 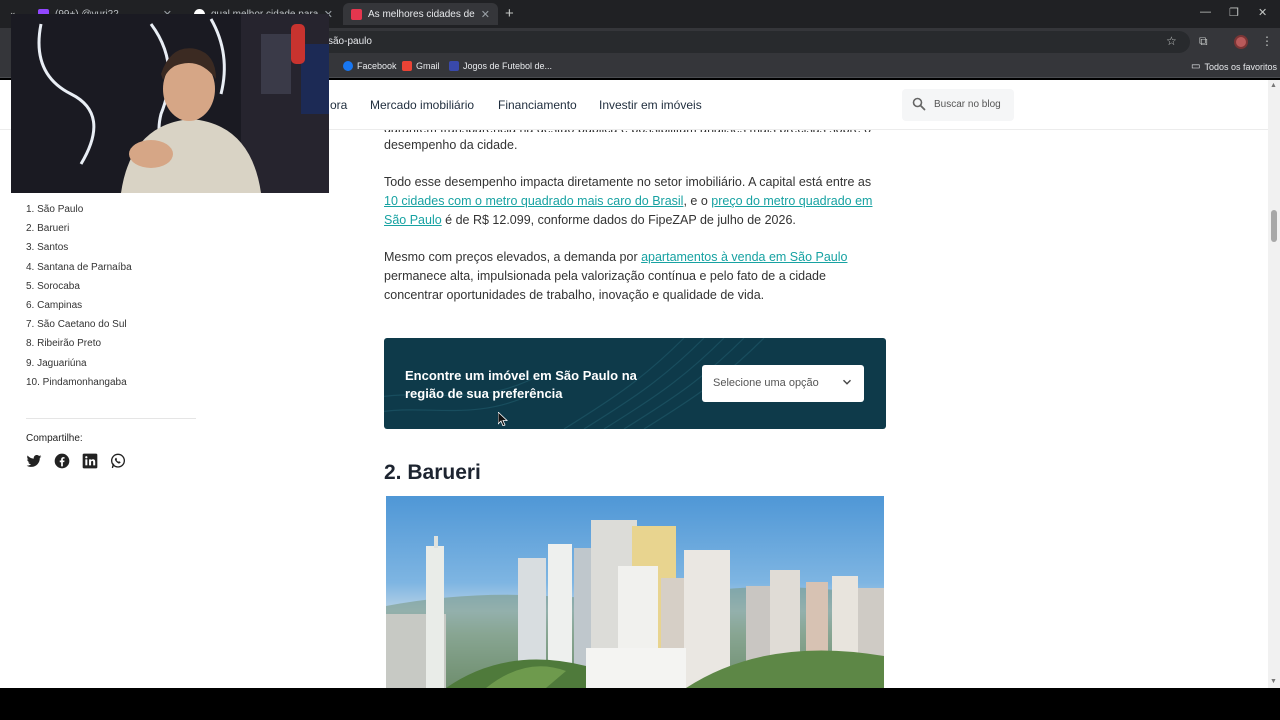 I want to click on section-heading-barueri: 2. Barueri, so click(x=432, y=472).